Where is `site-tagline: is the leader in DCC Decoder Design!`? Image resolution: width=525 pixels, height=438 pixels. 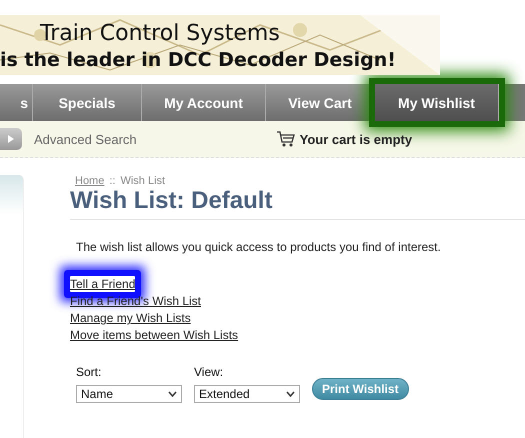 site-tagline: is the leader in DCC Decoder Design! is located at coordinates (198, 60).